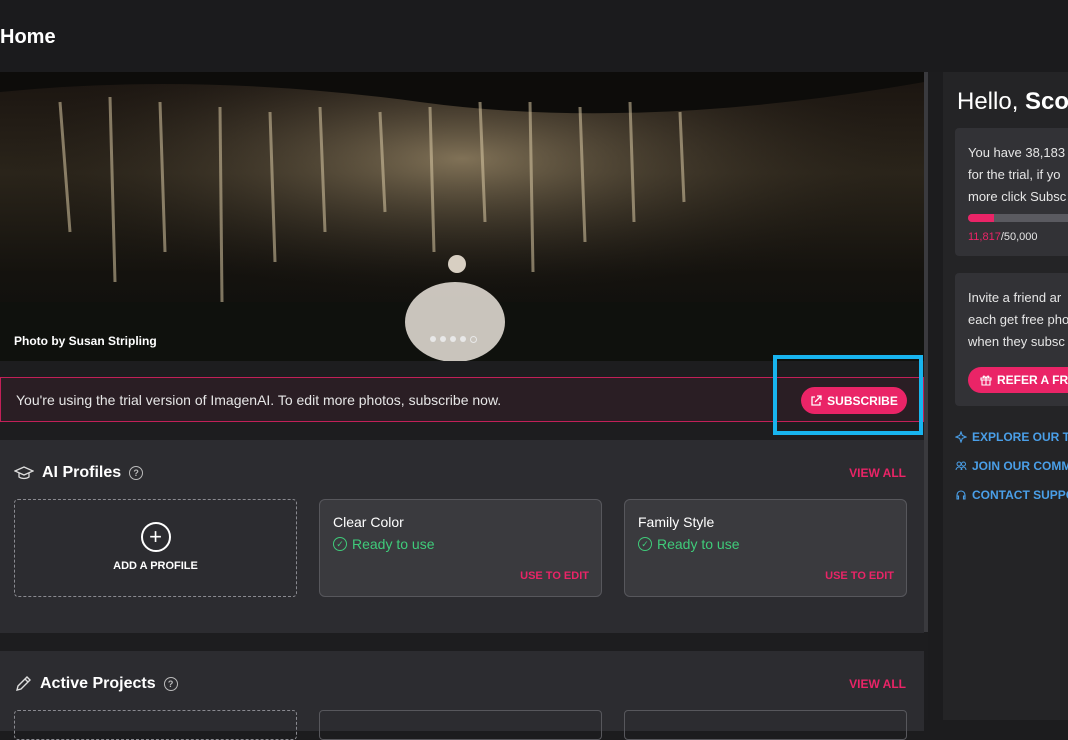 Image resolution: width=1068 pixels, height=740 pixels. What do you see at coordinates (23, 683) in the screenshot?
I see `pencil-icon` at bounding box center [23, 683].